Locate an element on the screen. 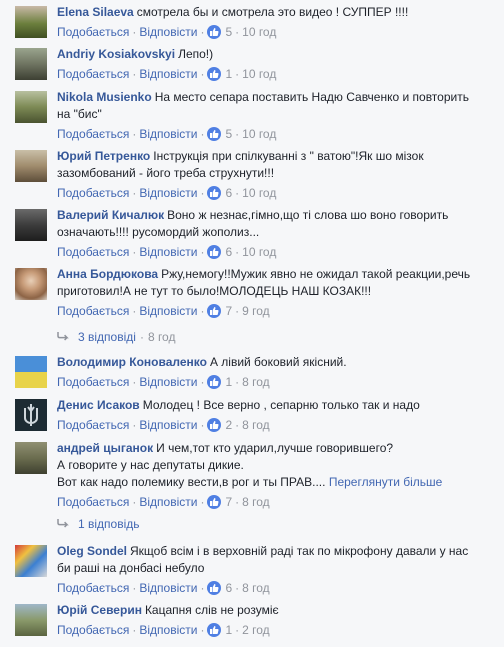 This screenshot has width=504, height=647. comment-actions: Подобається · Відповісти · 1 · 10 год is located at coordinates (167, 74).